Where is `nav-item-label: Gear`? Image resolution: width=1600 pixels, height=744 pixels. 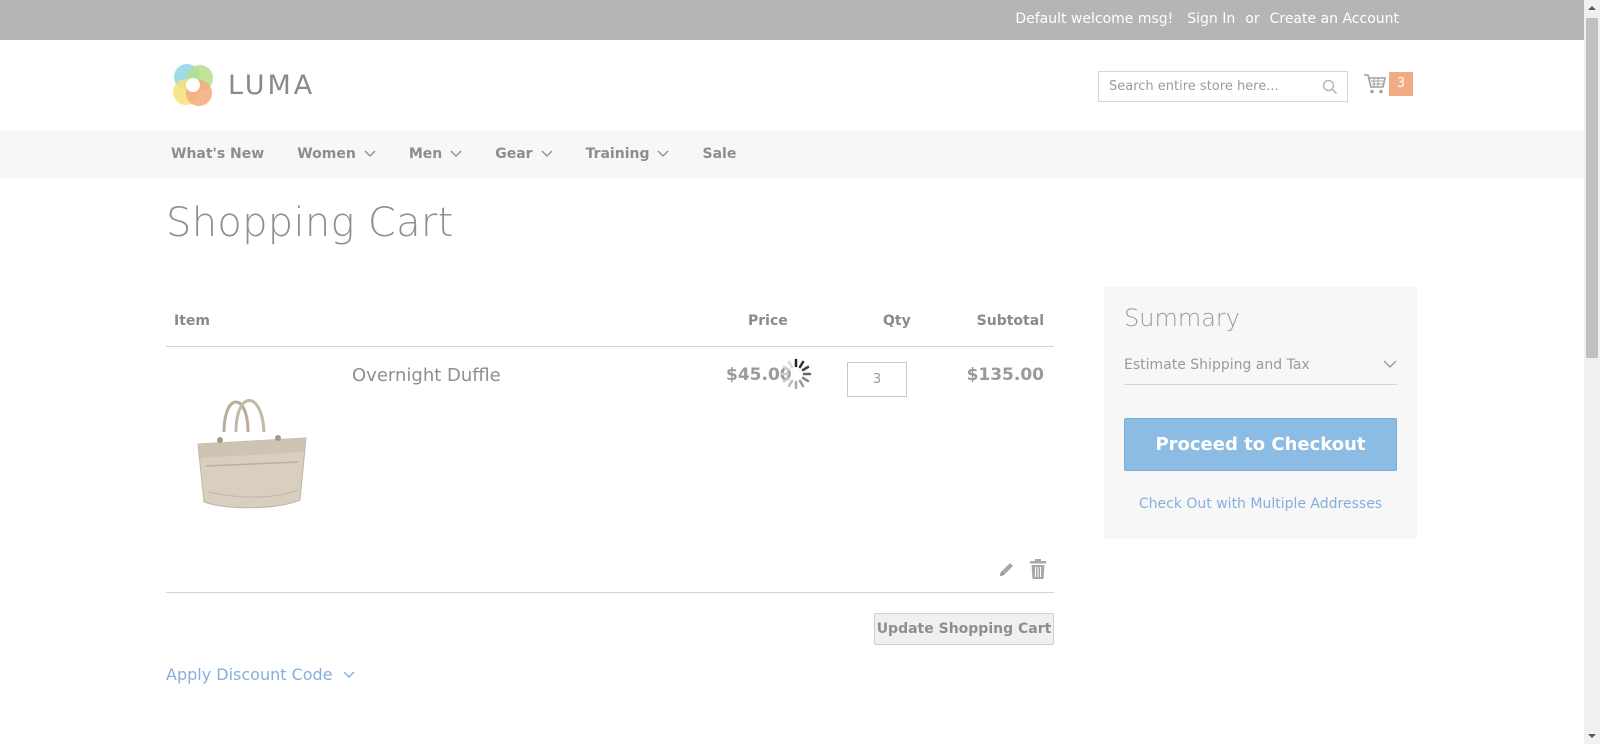
nav-item-label: Gear is located at coordinates (514, 154).